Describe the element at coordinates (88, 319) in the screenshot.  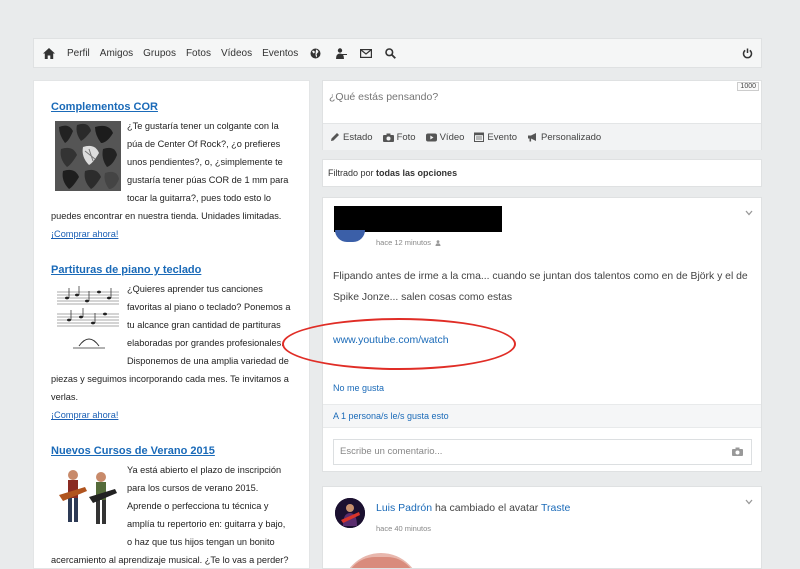
I see `sheet-music-image` at that location.